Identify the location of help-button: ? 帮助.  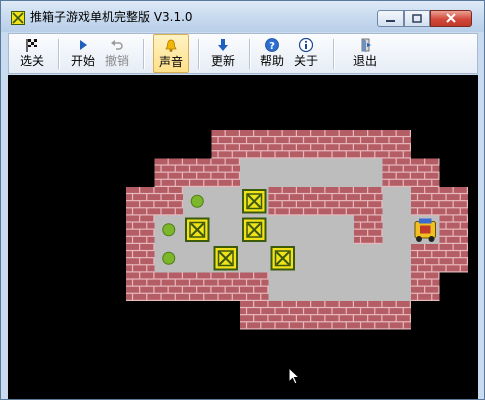
(272, 53).